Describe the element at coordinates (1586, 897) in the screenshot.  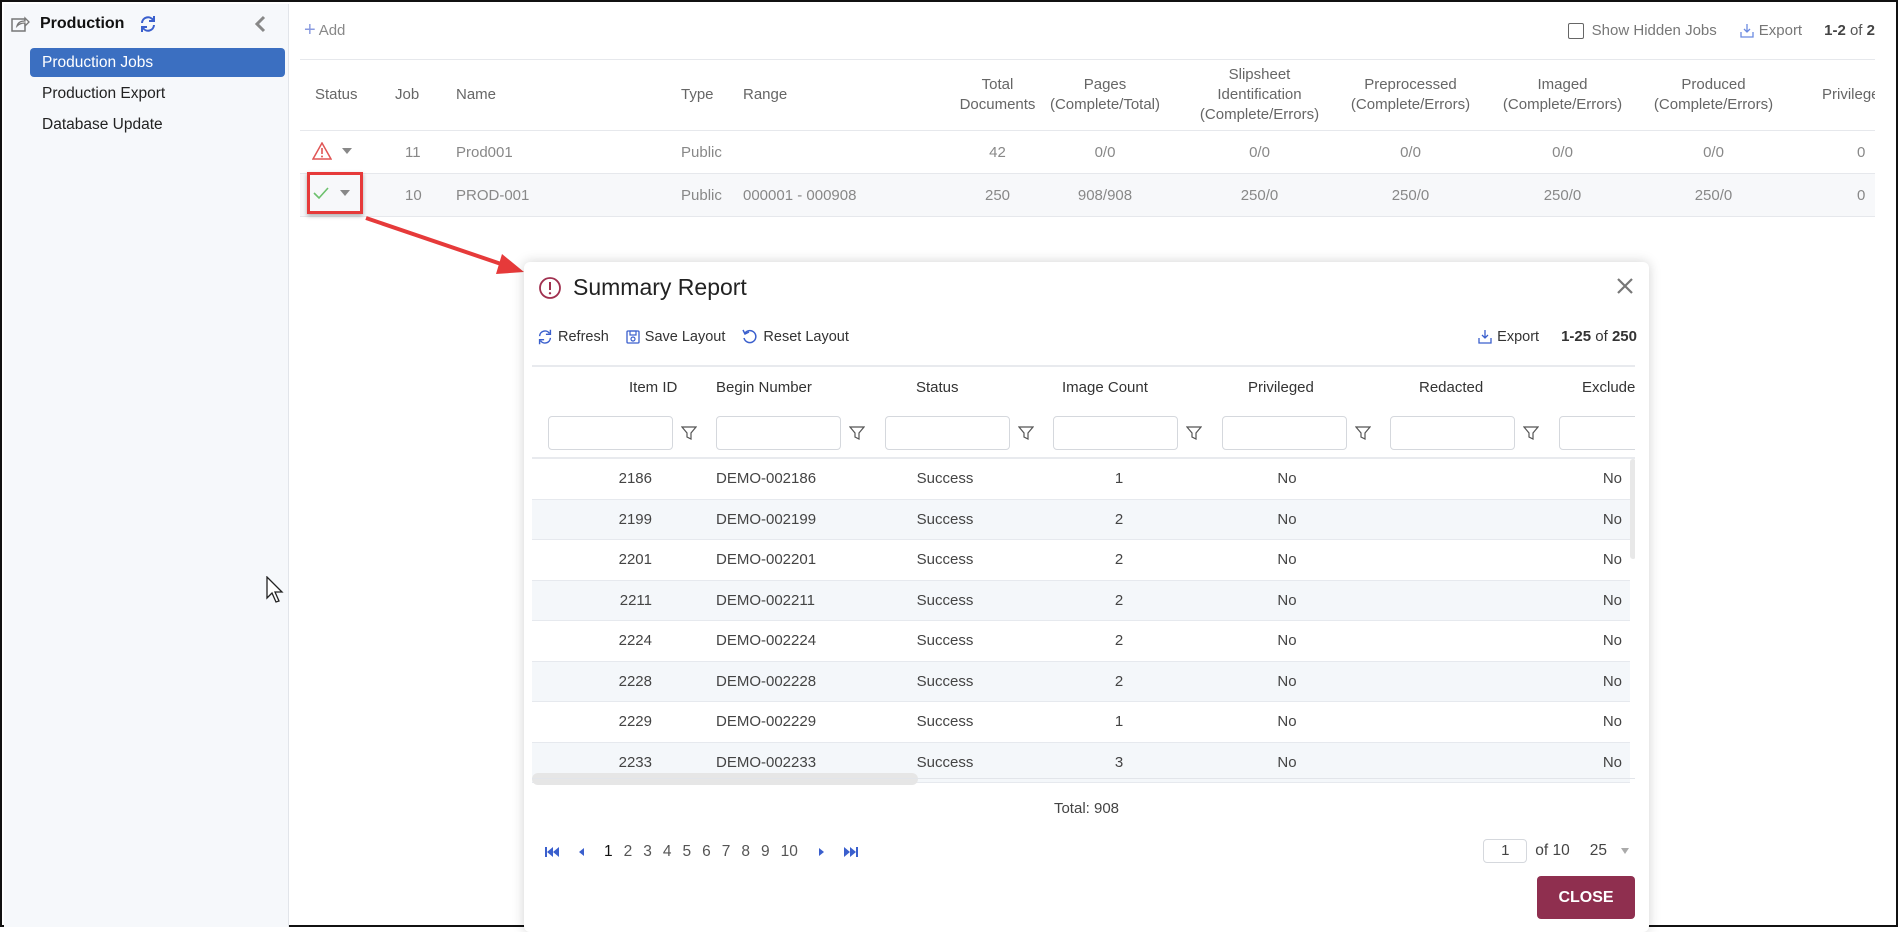
I see `close-button: CLOSE` at that location.